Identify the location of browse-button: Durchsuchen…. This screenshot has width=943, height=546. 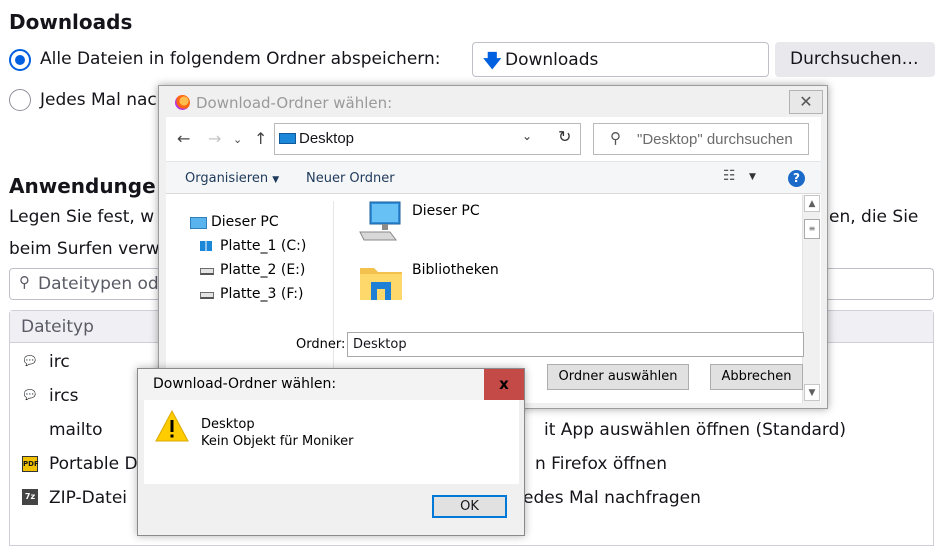
(855, 59).